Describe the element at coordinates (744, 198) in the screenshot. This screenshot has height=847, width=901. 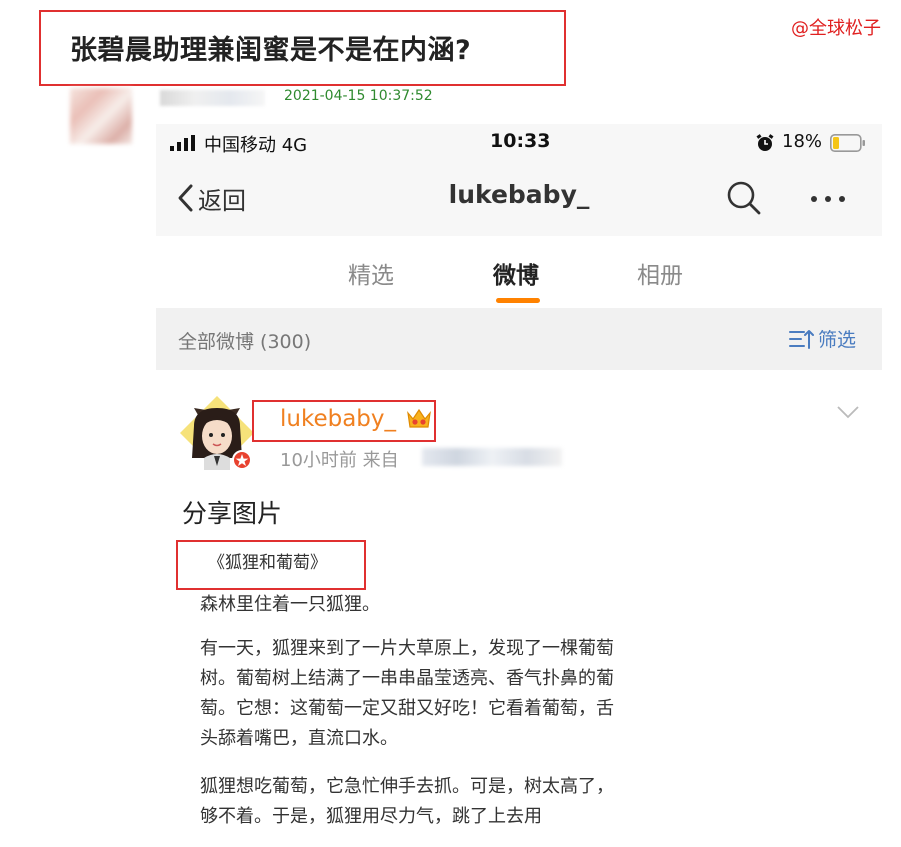
I see `search-icon` at that location.